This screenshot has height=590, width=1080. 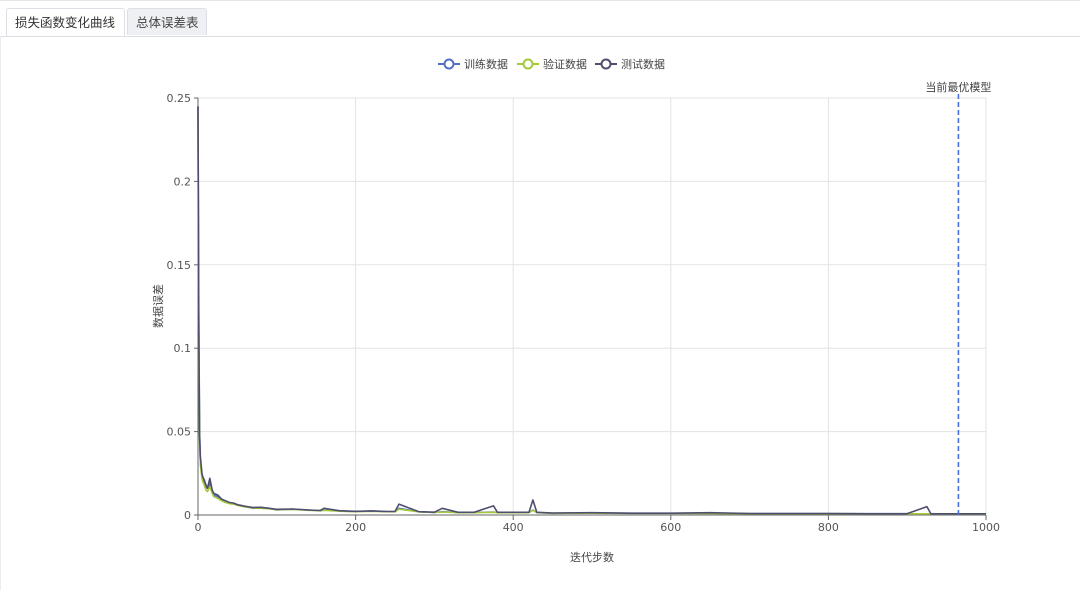 What do you see at coordinates (355, 527) in the screenshot?
I see `x-tick-label: 200` at bounding box center [355, 527].